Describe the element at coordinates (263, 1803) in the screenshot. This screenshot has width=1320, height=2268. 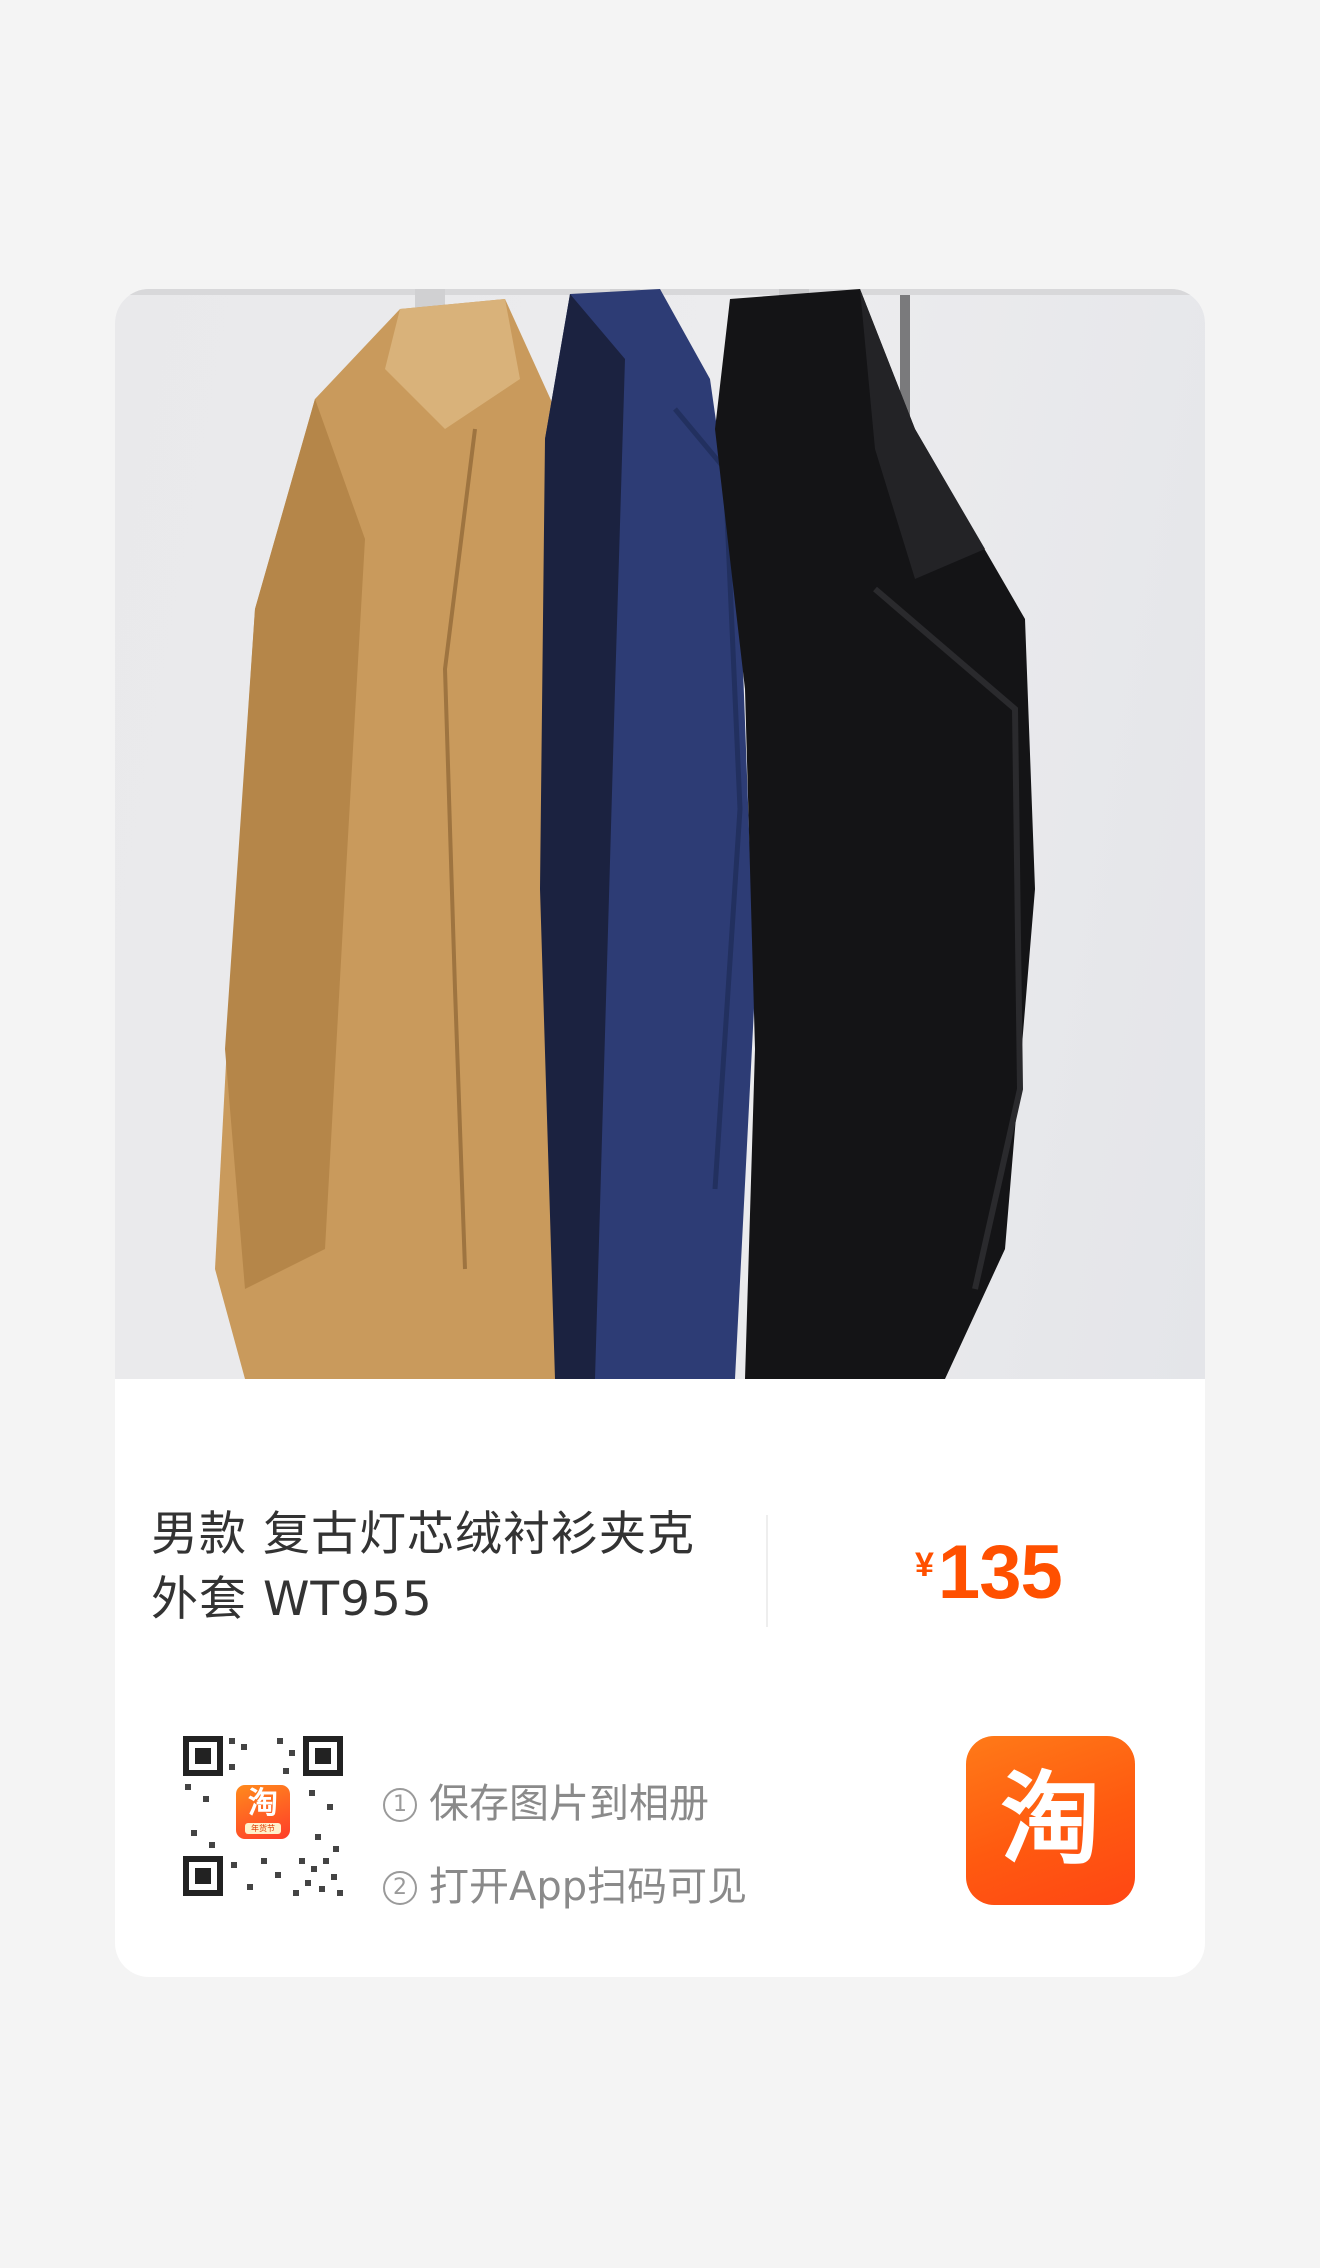
I see `qr-logo-glyph: 淘` at that location.